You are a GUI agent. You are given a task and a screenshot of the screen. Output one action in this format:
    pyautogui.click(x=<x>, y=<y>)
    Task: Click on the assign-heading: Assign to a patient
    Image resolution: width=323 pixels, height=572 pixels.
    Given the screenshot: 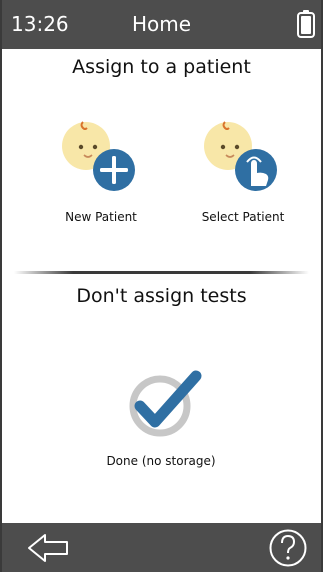 What is the action you would take?
    pyautogui.click(x=161, y=67)
    